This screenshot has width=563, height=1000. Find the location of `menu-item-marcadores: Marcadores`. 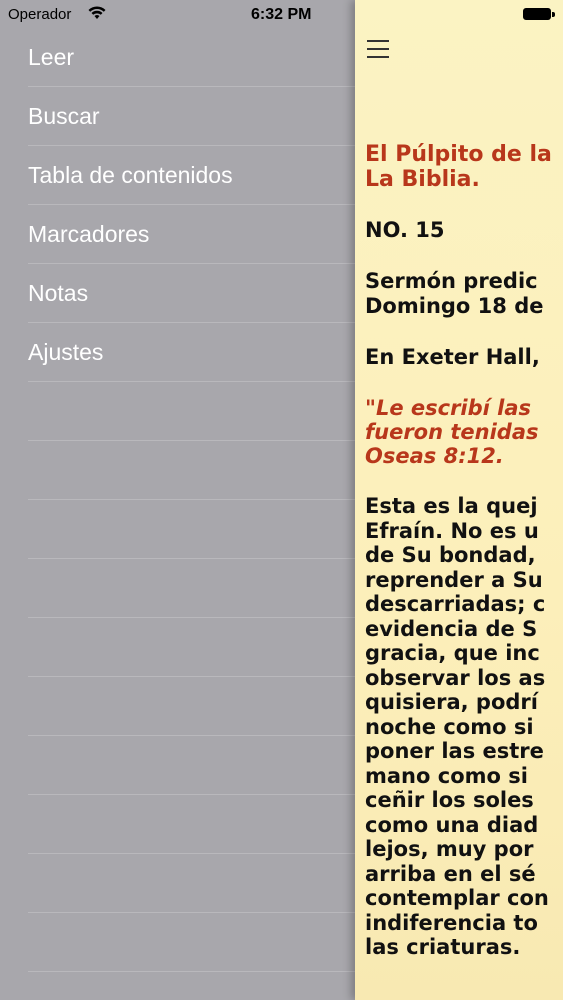

menu-item-marcadores: Marcadores is located at coordinates (191, 234).